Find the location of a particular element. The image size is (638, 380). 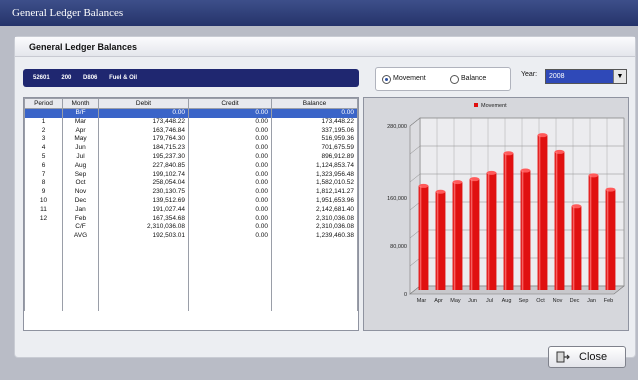

table-cell-debit: 184,715.23 is located at coordinates (143, 148).